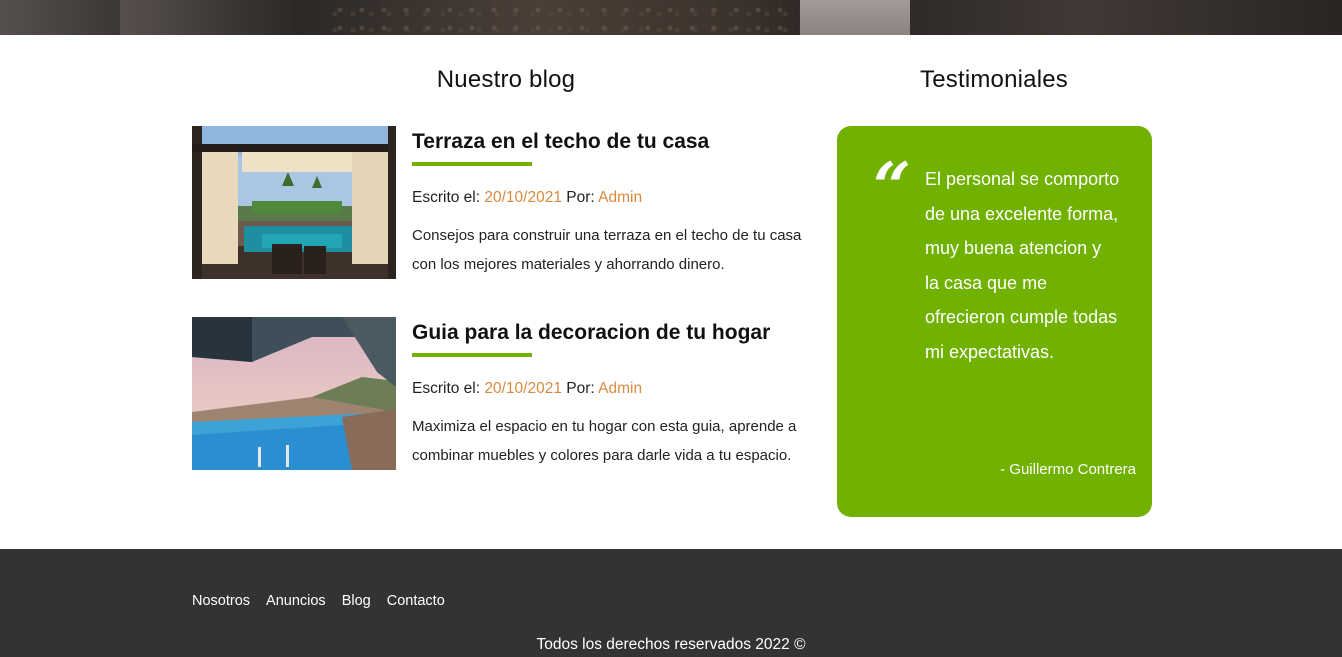 The image size is (1342, 657). Describe the element at coordinates (294, 202) in the screenshot. I see `blog-entry-image-terrace` at that location.